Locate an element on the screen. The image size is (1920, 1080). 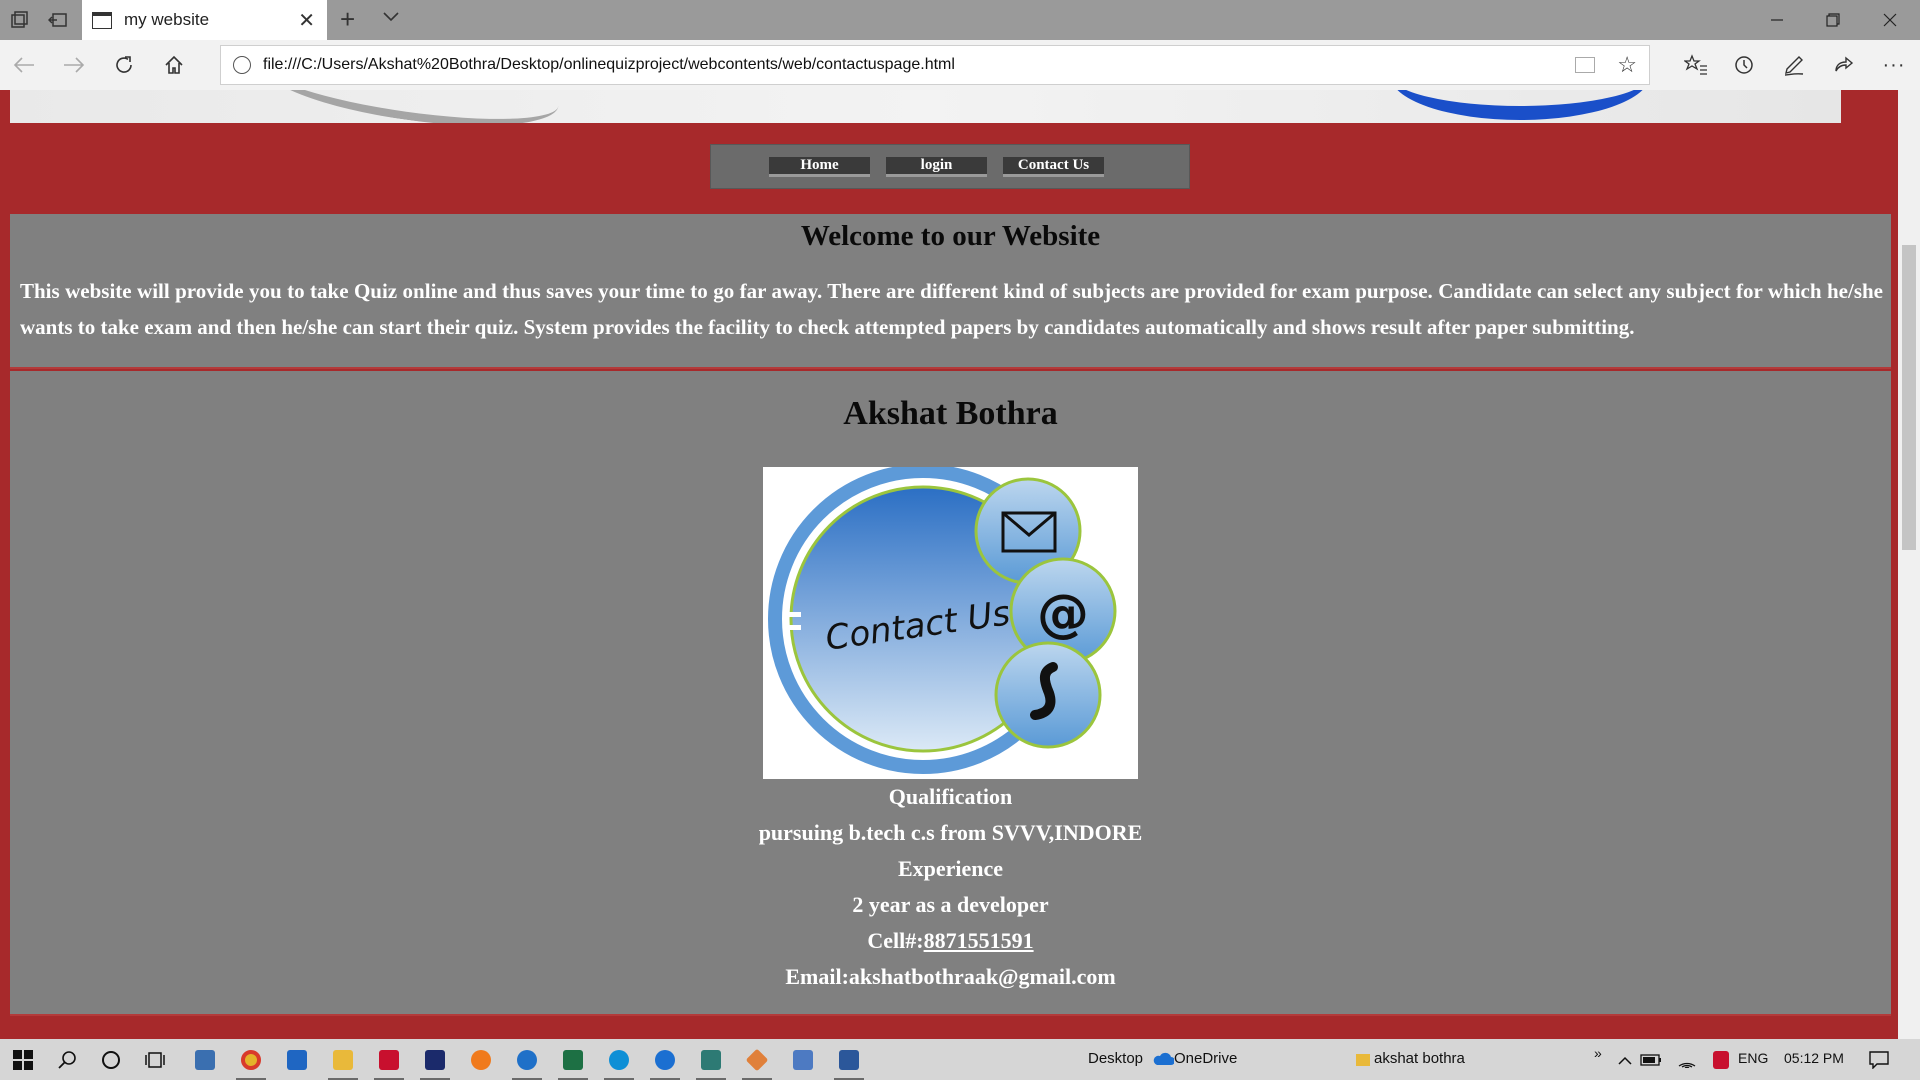
cell-number-link: 8871551591 is located at coordinates (979, 940).